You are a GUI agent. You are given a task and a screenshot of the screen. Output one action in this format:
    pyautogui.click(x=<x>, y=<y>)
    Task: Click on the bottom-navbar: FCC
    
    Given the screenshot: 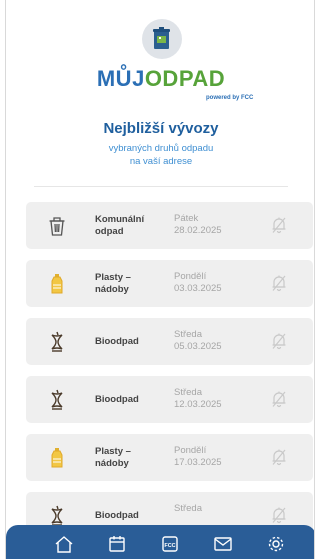 What is the action you would take?
    pyautogui.click(x=160, y=542)
    